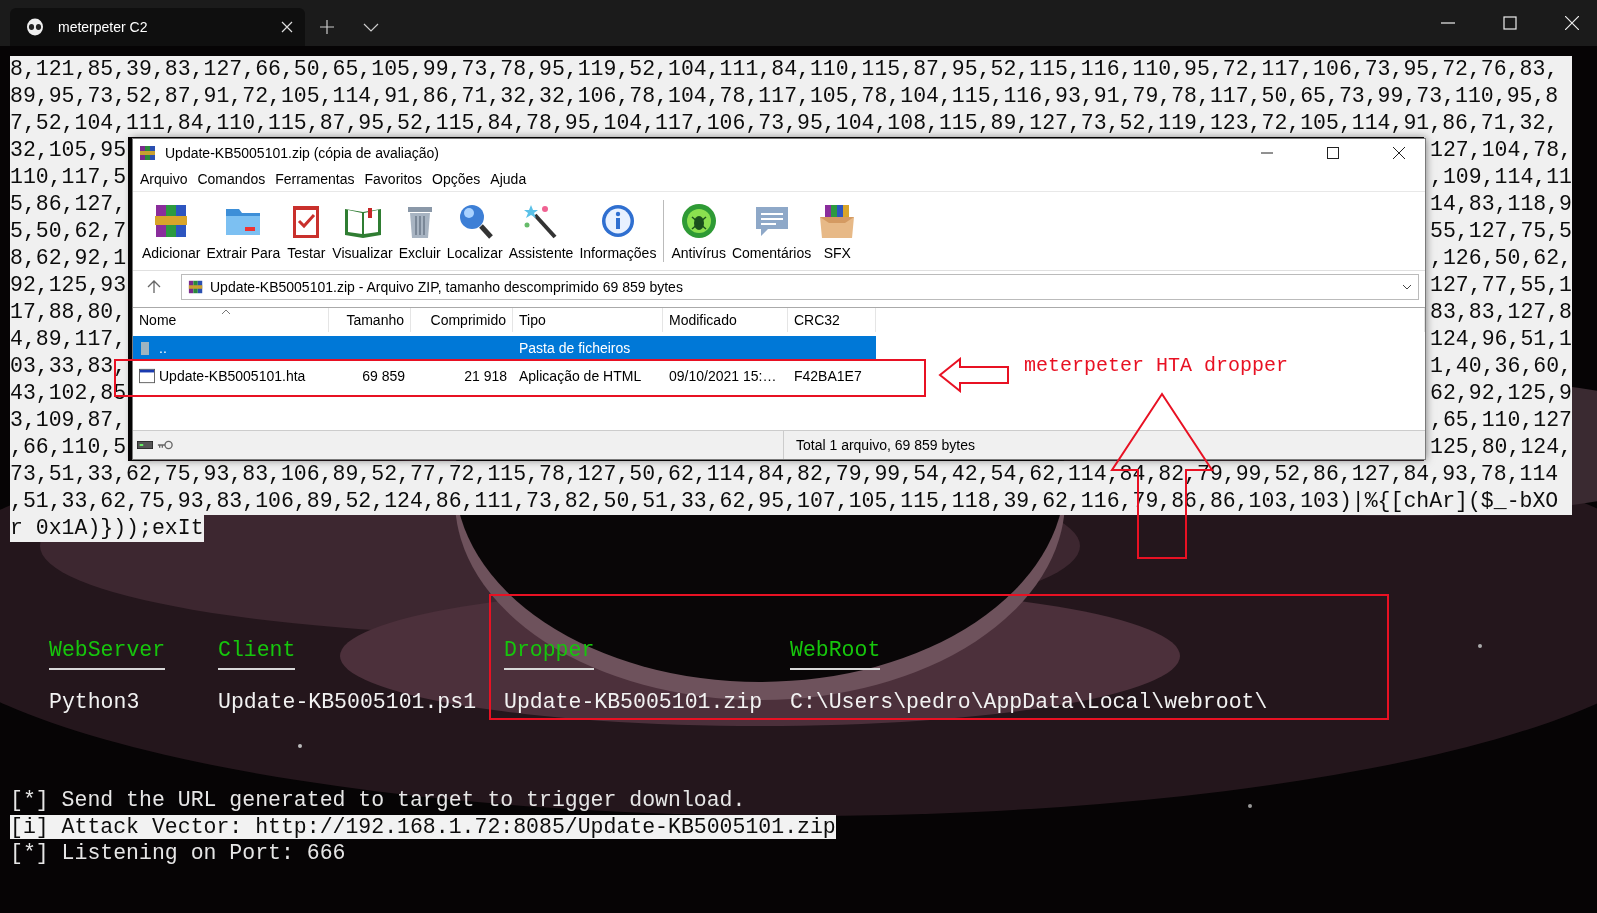 This screenshot has width=1597, height=913. What do you see at coordinates (1498, 177) in the screenshot?
I see `code-fragment: ,109,114,11` at bounding box center [1498, 177].